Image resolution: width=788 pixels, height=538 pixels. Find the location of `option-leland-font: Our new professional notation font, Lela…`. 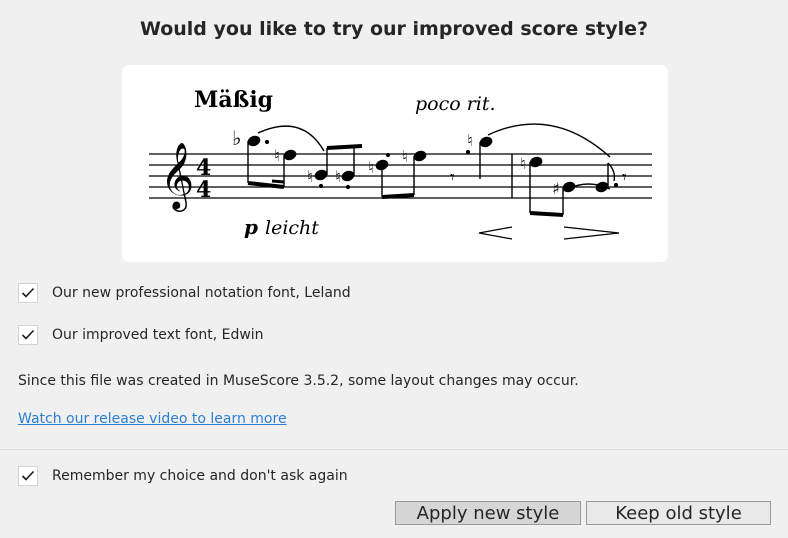

option-leland-font: Our new professional notation font, Lela… is located at coordinates (184, 293).